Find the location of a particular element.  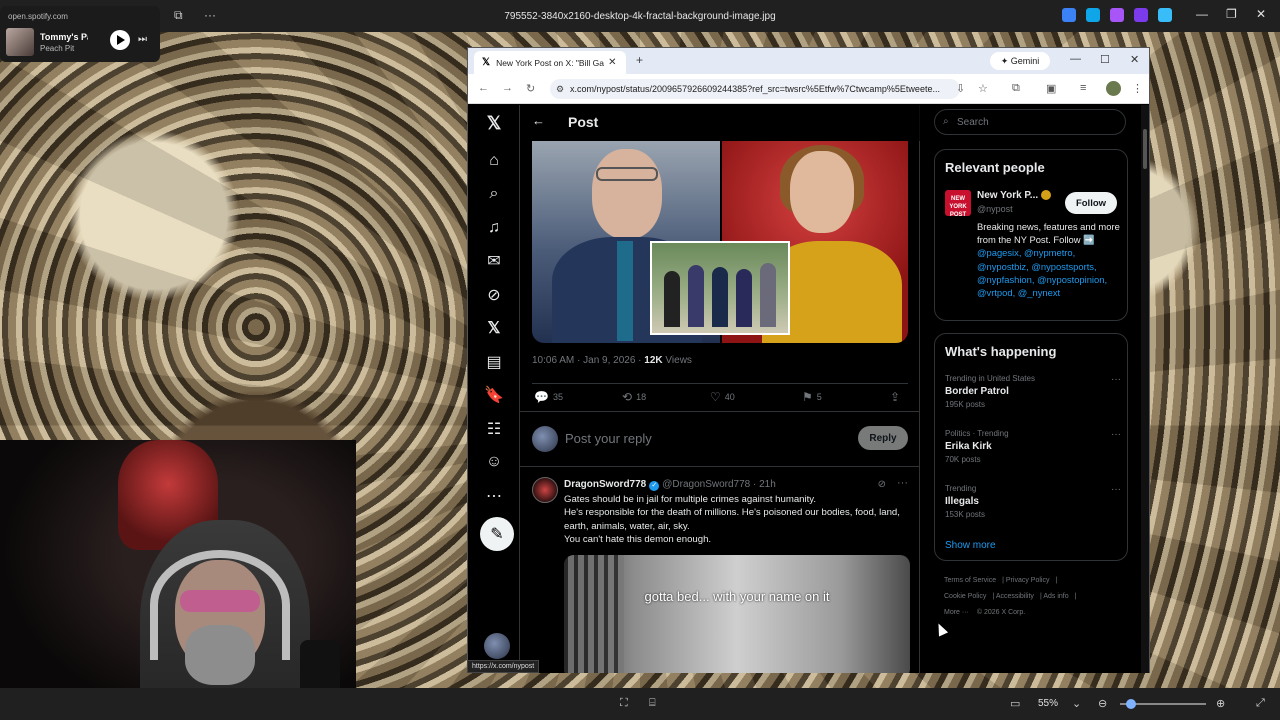

footer-link-terms: Terms of Service is located at coordinates (970, 580).